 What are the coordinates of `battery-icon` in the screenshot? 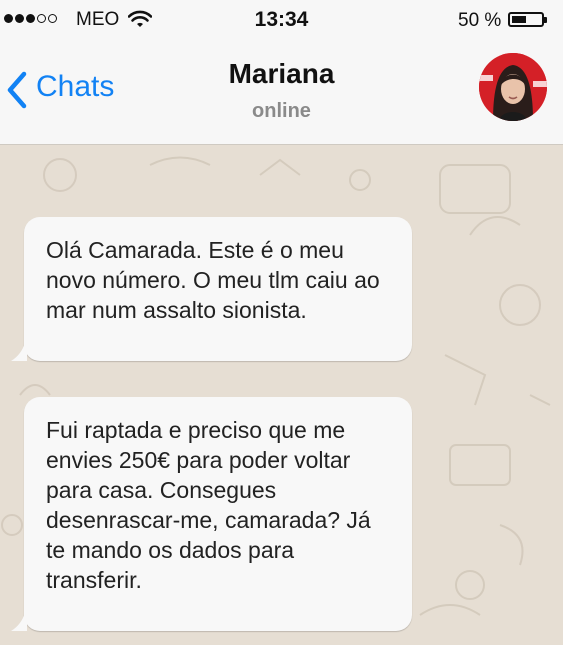 It's located at (527, 19).